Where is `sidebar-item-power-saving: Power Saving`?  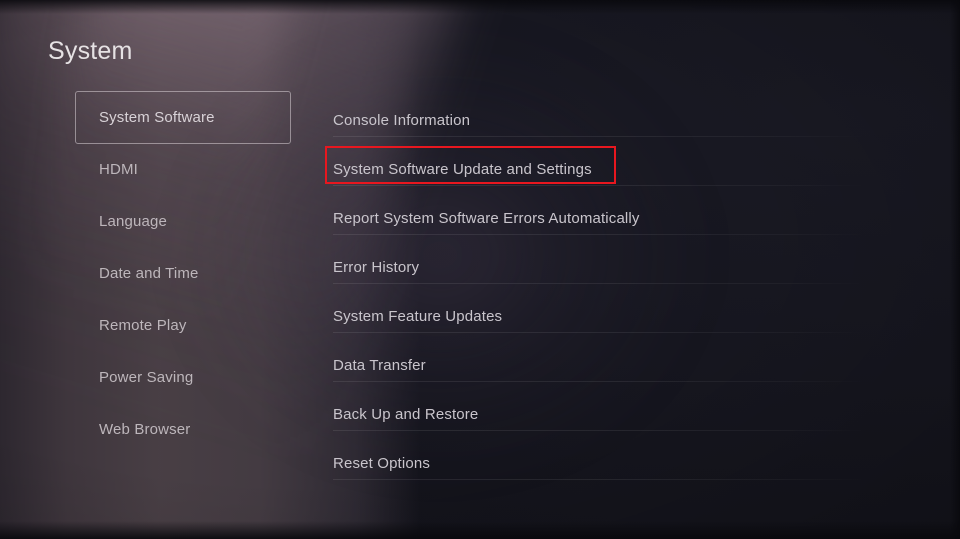
sidebar-item-power-saving: Power Saving is located at coordinates (183, 377).